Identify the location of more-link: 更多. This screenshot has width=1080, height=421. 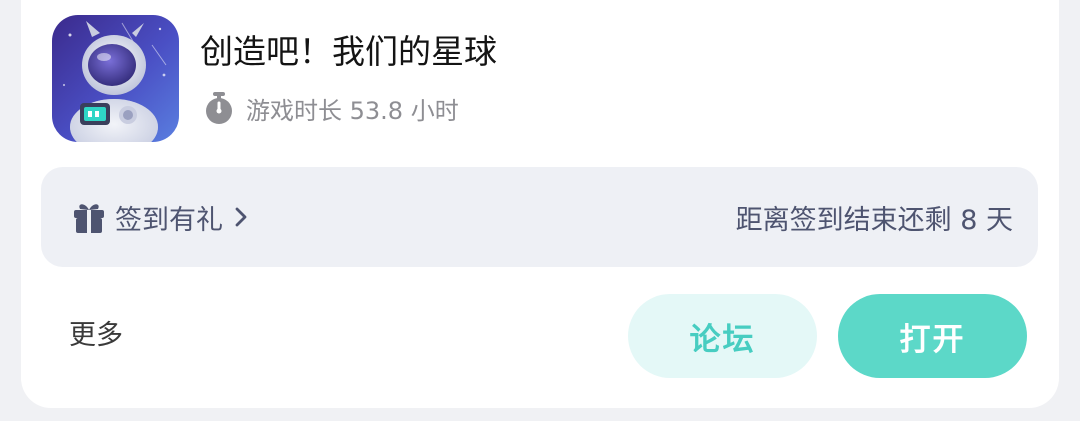
(96, 336).